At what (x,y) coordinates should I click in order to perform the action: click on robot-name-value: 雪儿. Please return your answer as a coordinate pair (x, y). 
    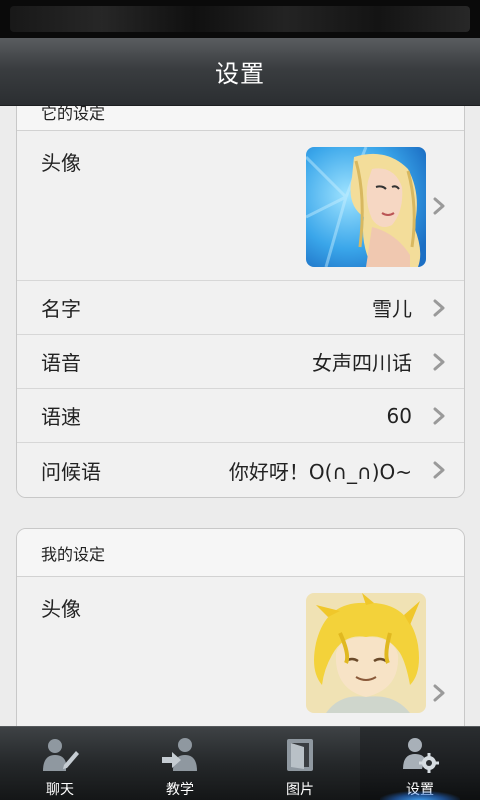
    Looking at the image, I should click on (392, 309).